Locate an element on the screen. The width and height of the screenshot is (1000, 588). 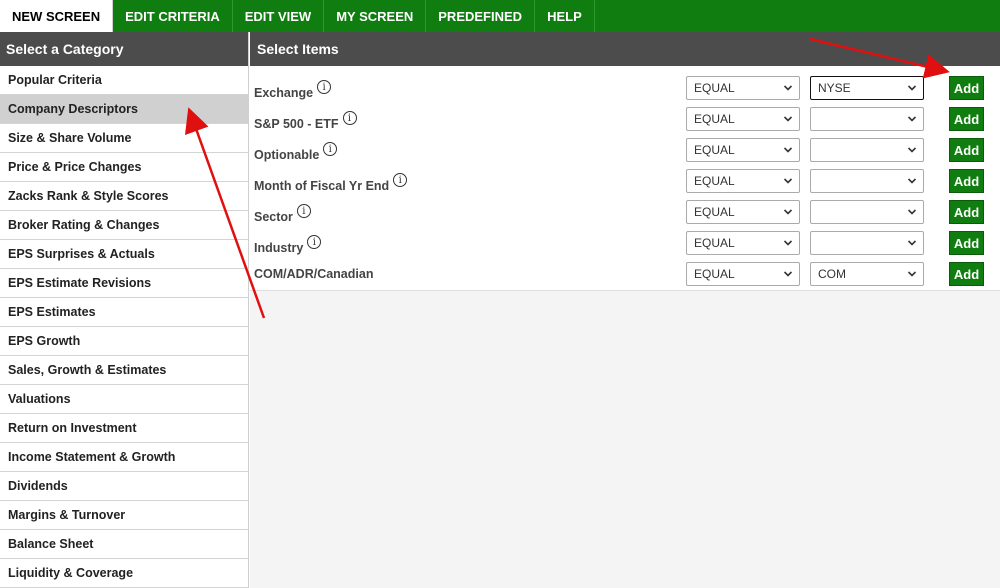
tab-predefined: PREDEFINED is located at coordinates (481, 16).